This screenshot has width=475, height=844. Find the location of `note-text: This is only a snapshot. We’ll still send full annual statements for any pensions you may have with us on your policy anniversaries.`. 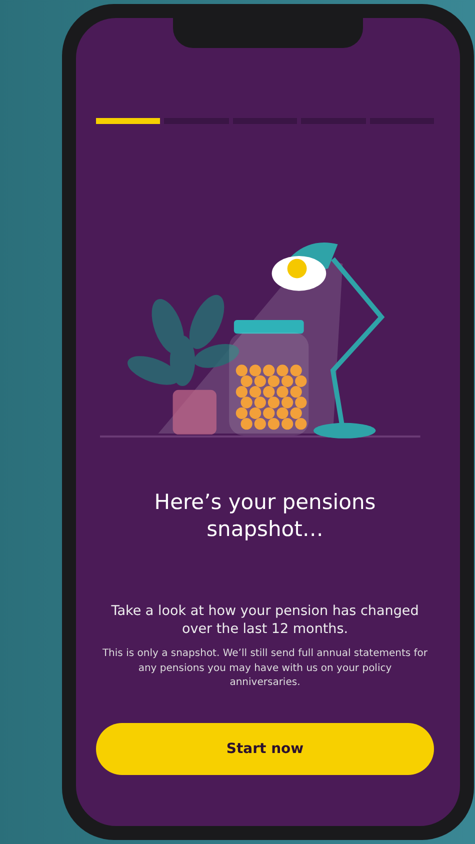

note-text: This is only a snapshot. We’ll still send full annual statements for any pensions you may have with us on your policy anniversaries. is located at coordinates (265, 668).